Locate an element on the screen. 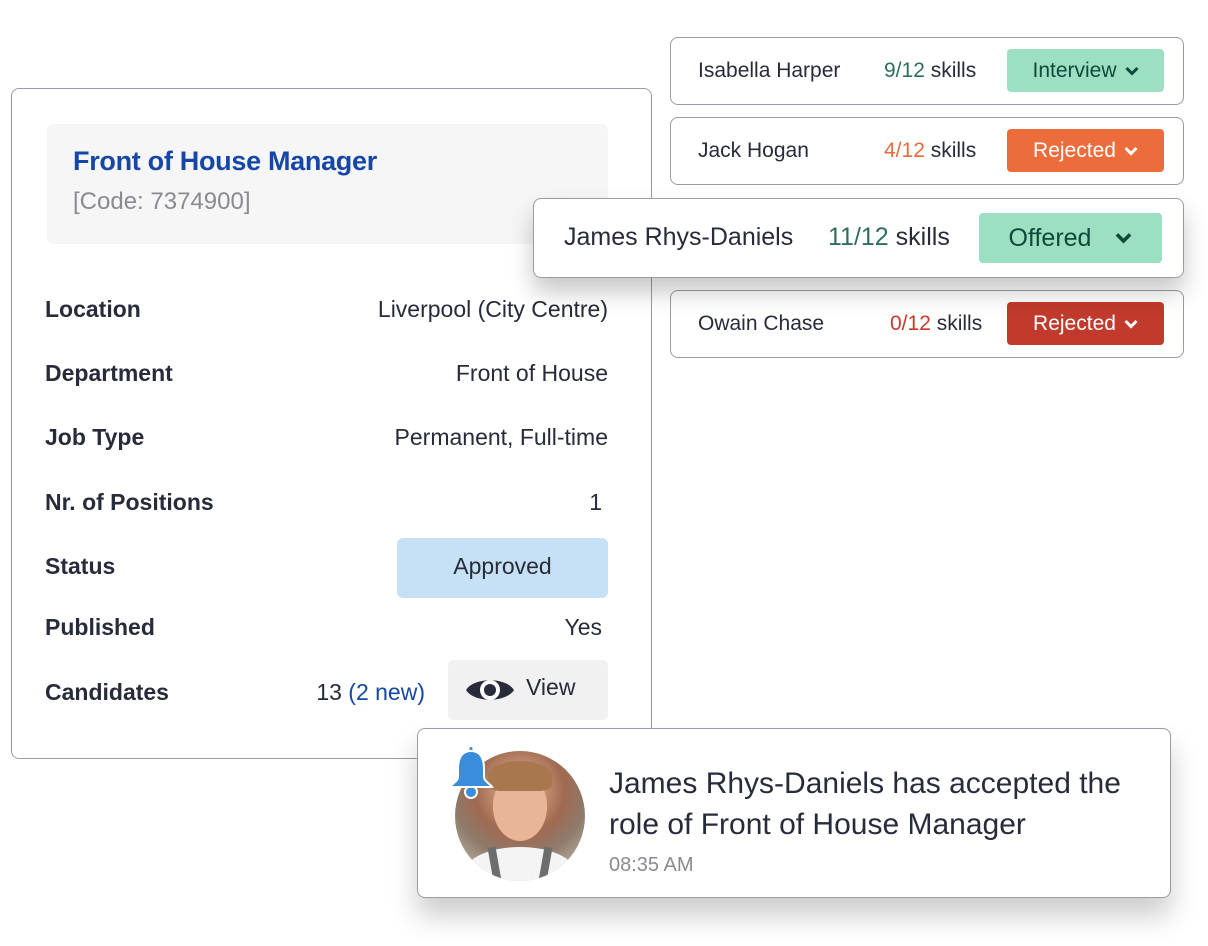 The width and height of the screenshot is (1208, 946). detail-value: Yes is located at coordinates (583, 627).